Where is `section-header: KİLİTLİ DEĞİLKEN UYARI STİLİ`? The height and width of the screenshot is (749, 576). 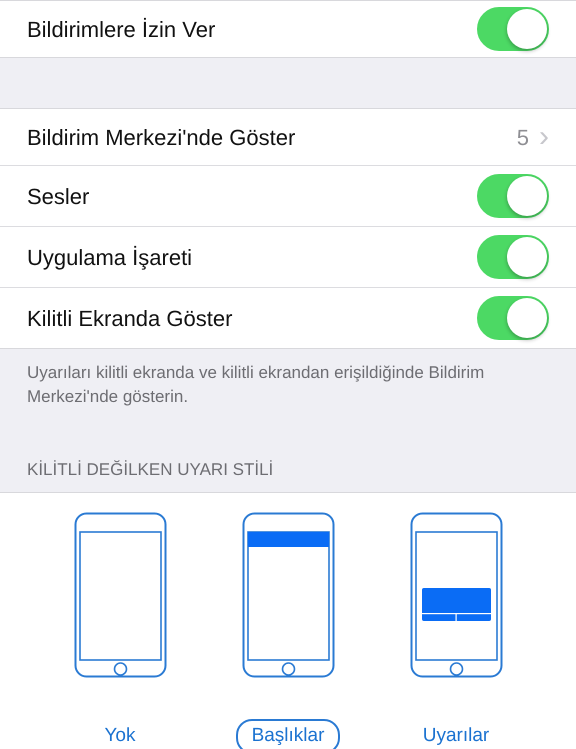 section-header: KİLİTLİ DEĞİLKEN UYARI STİLİ is located at coordinates (150, 469).